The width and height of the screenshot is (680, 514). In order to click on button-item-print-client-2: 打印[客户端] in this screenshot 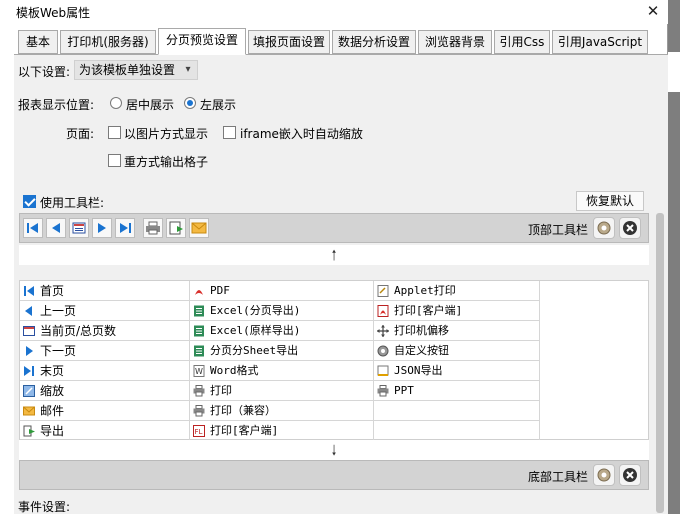, I will do `click(457, 311)`.